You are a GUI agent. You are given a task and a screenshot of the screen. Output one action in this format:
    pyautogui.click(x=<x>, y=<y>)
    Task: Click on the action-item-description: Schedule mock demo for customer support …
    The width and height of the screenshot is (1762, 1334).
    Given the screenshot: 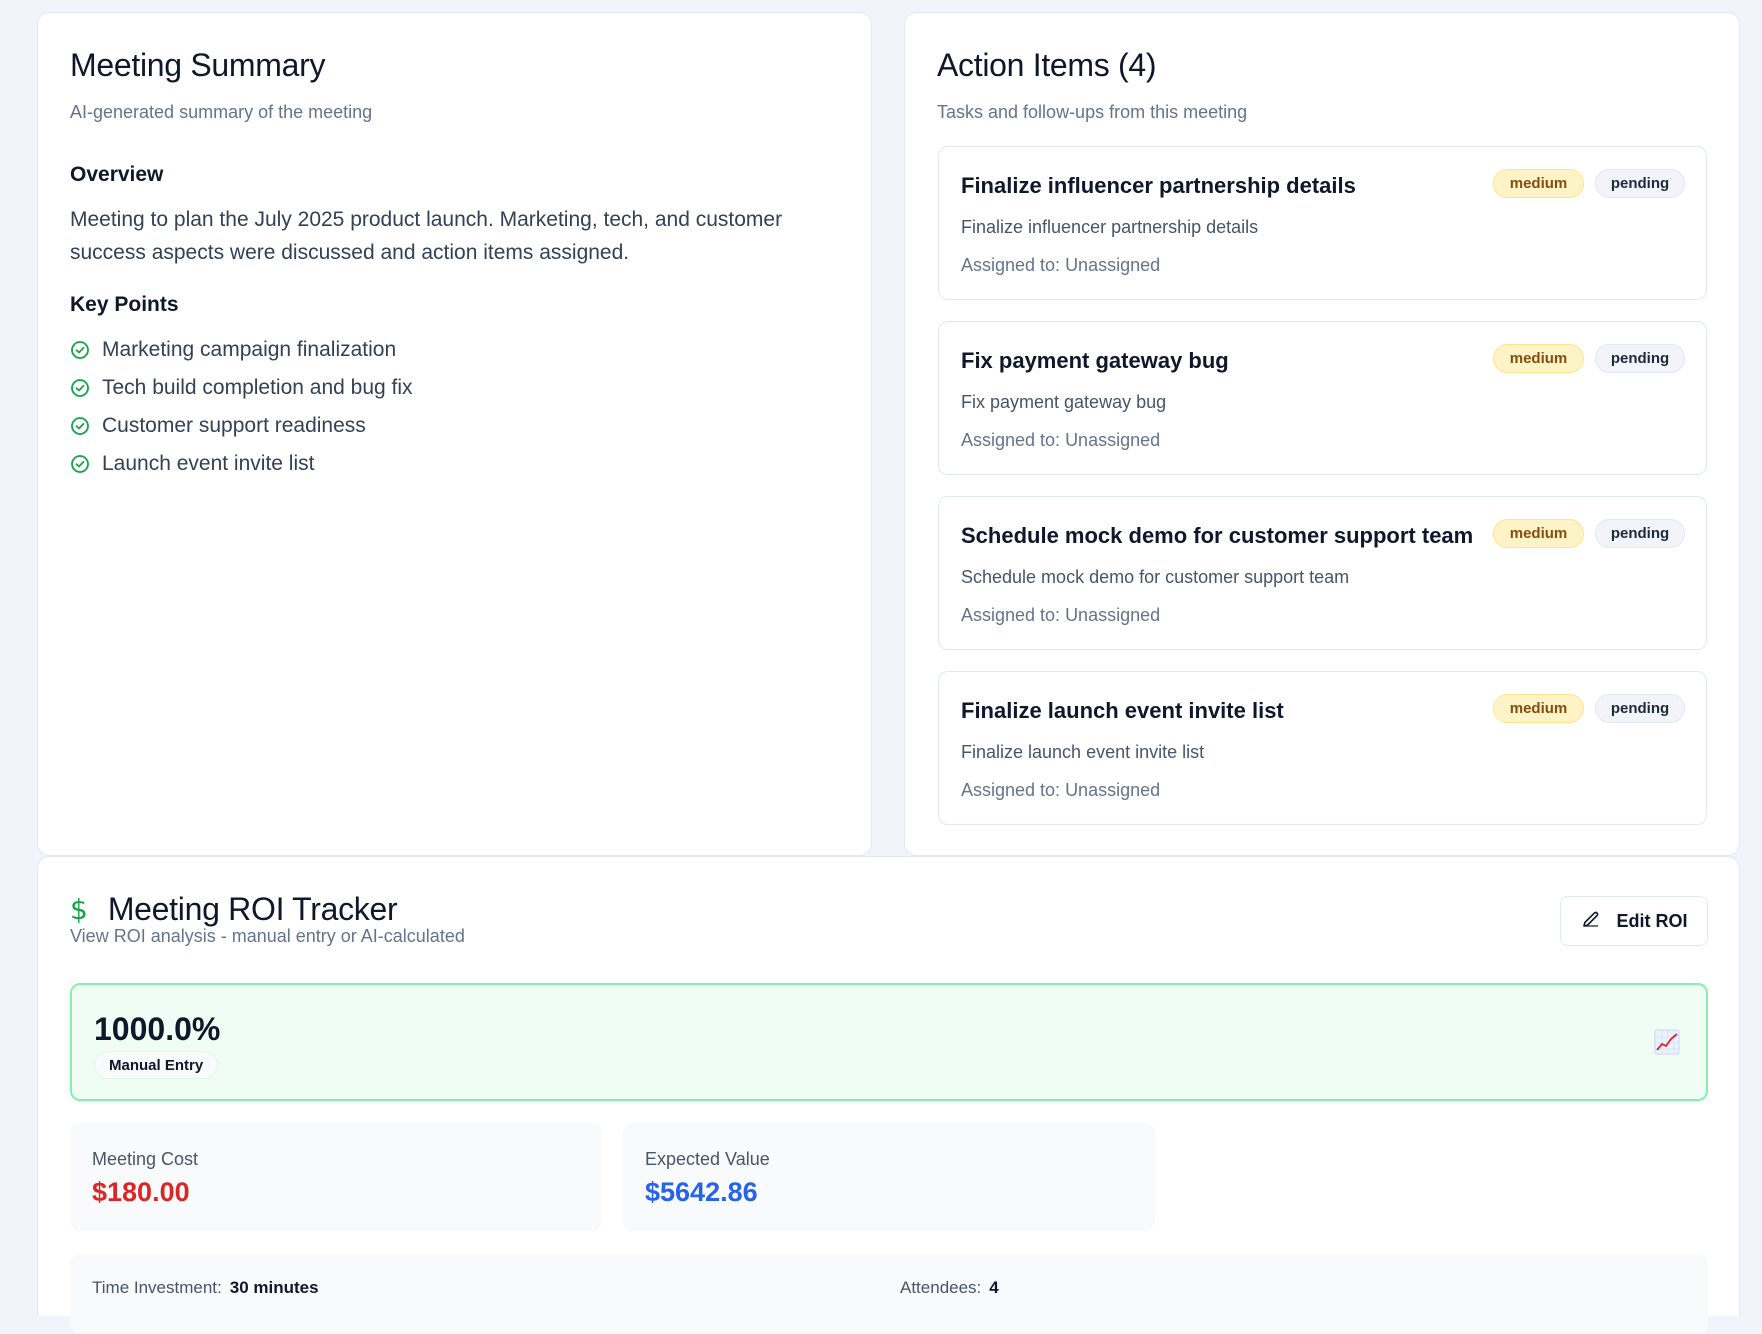 What is the action you would take?
    pyautogui.click(x=1155, y=577)
    